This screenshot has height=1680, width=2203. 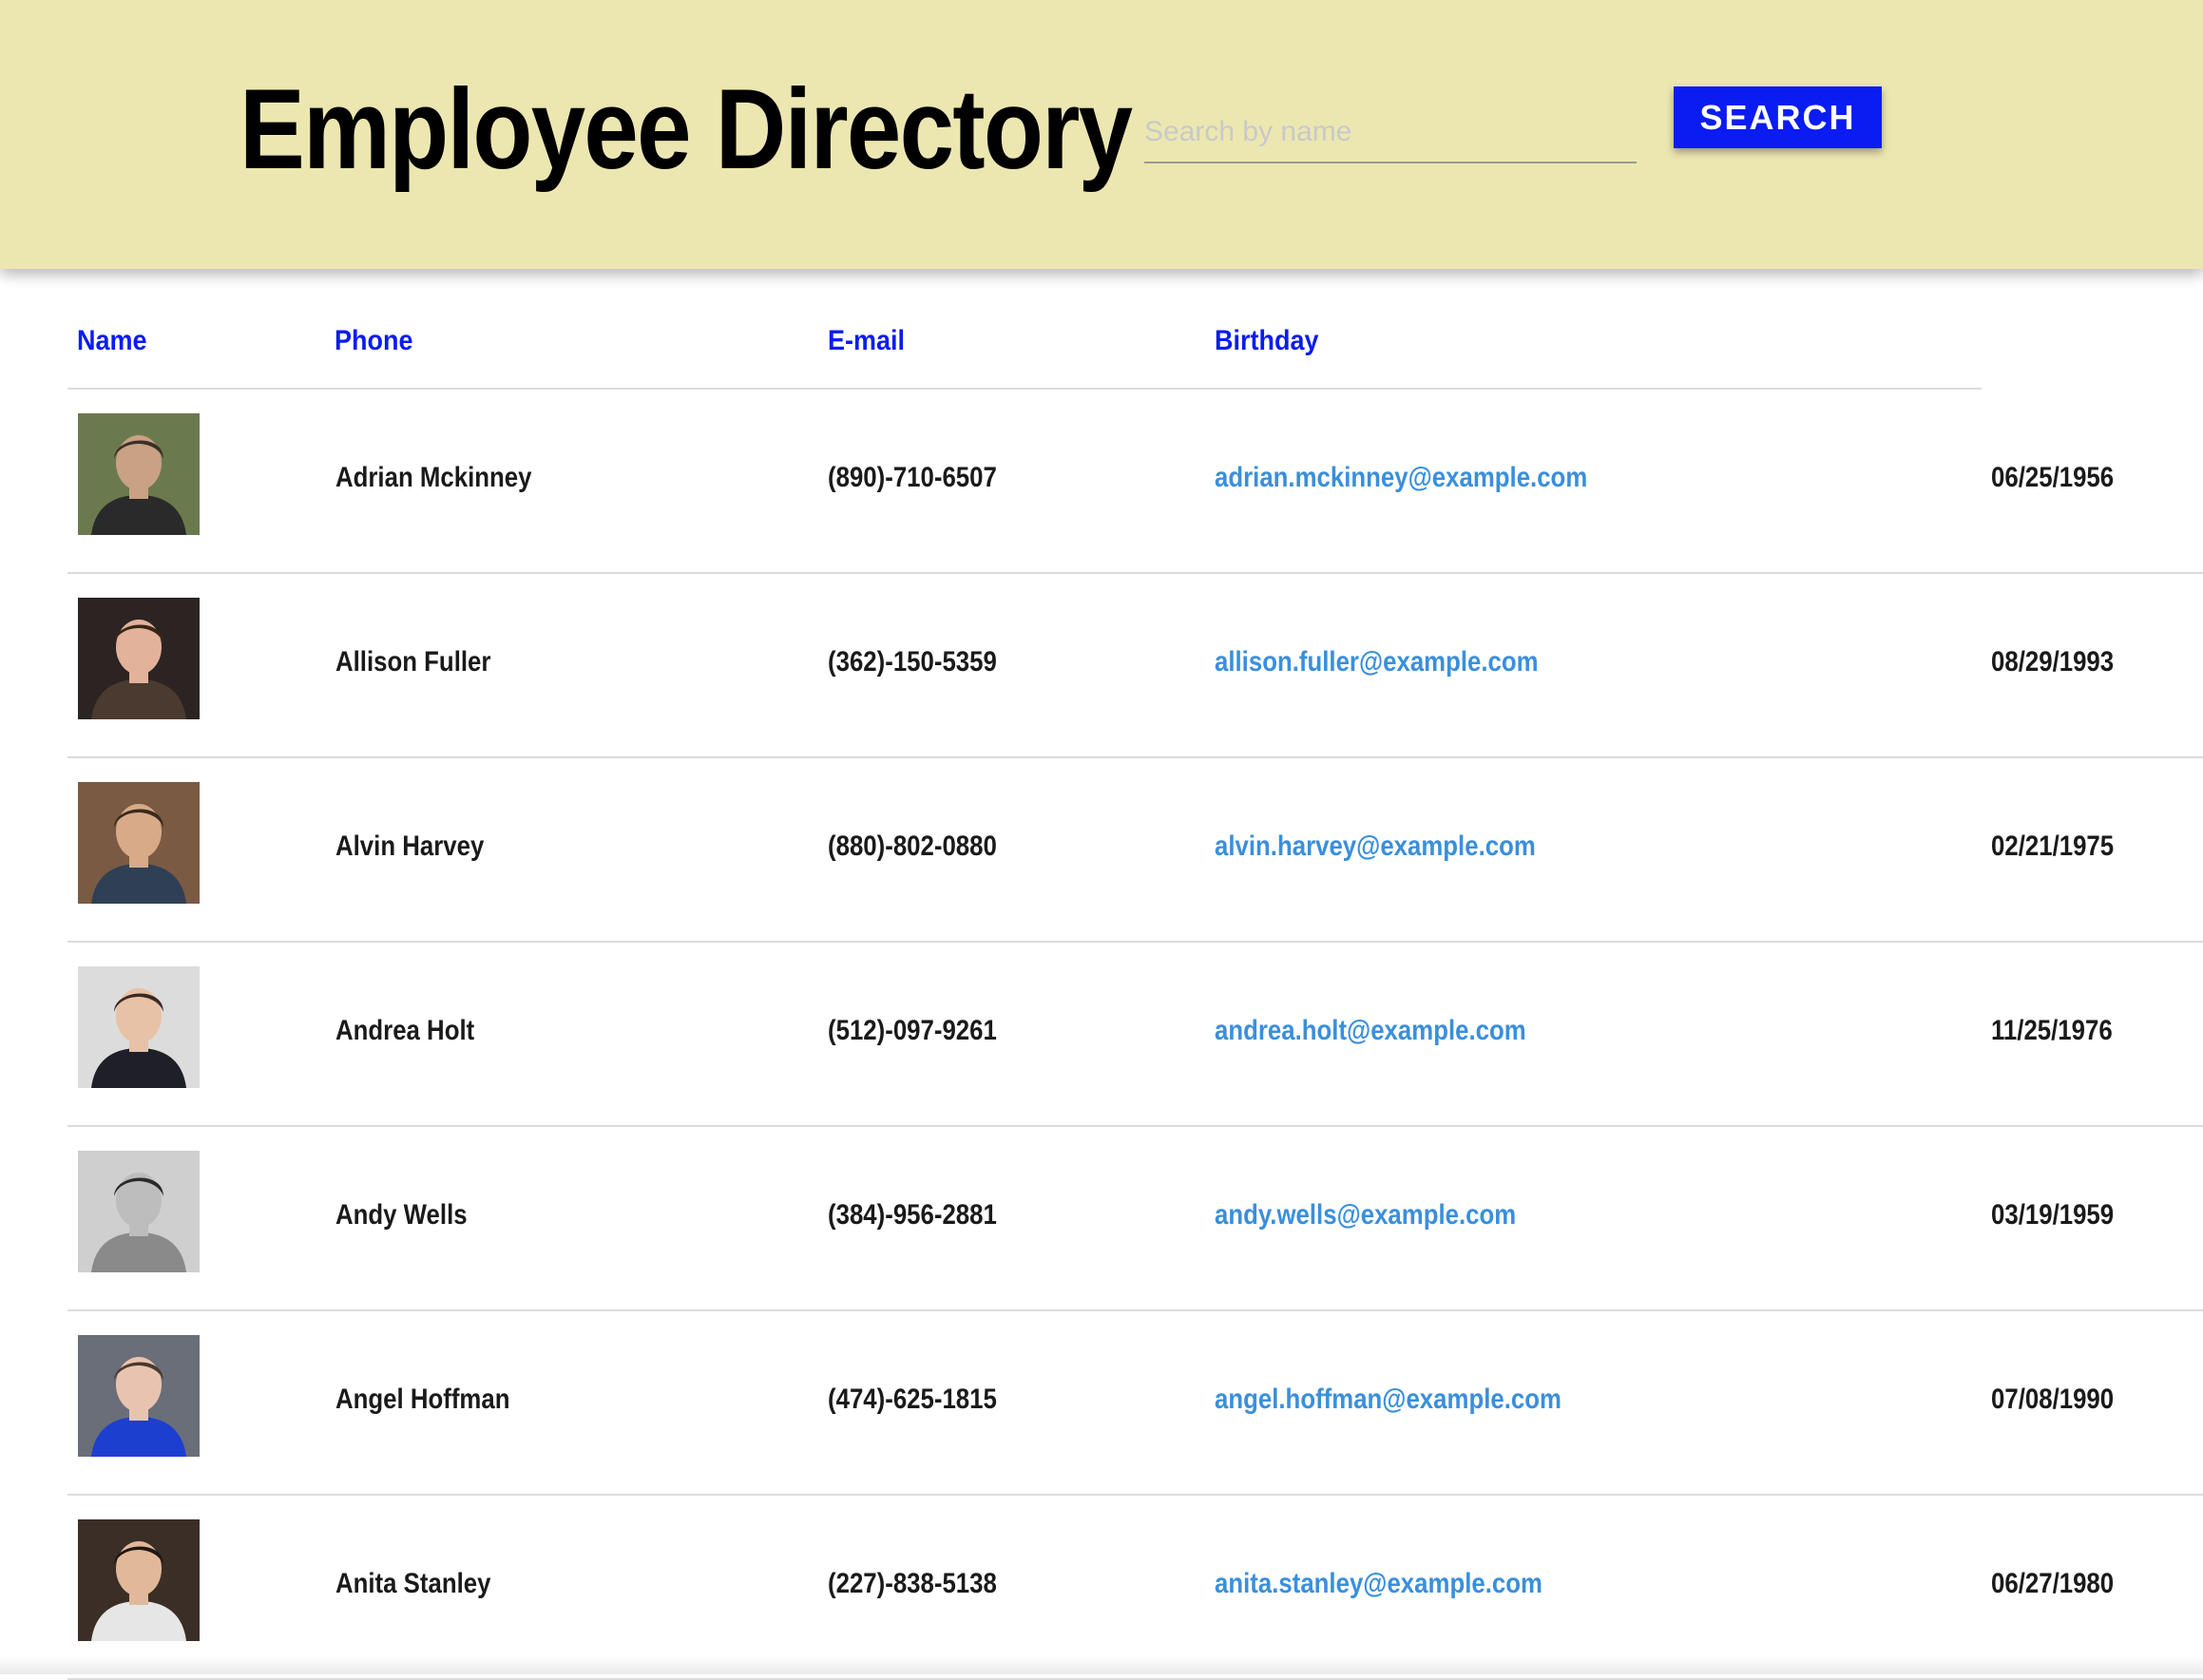 What do you see at coordinates (912, 478) in the screenshot?
I see `employee-phone: (890)-710-6507` at bounding box center [912, 478].